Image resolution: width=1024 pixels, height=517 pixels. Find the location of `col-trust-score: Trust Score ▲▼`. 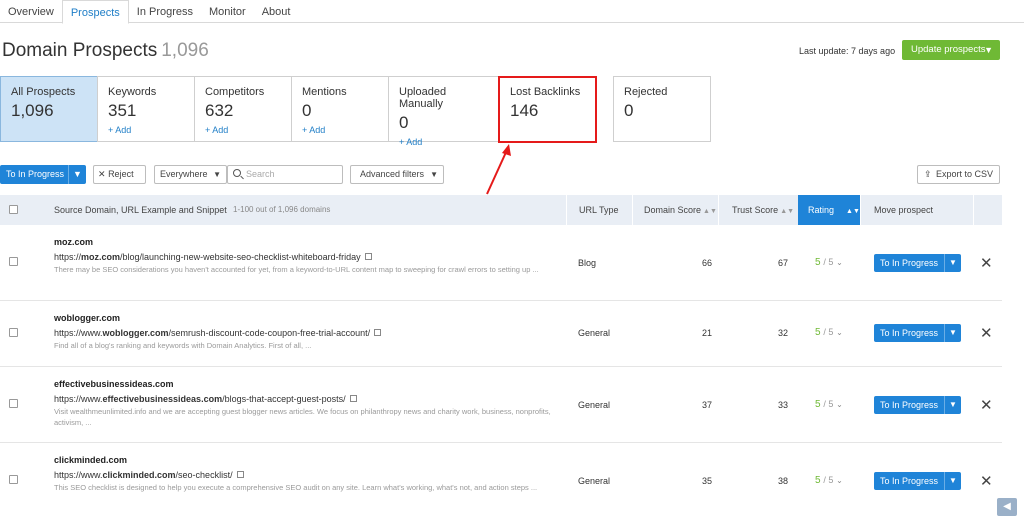

col-trust-score: Trust Score ▲▼ is located at coordinates (758, 210).